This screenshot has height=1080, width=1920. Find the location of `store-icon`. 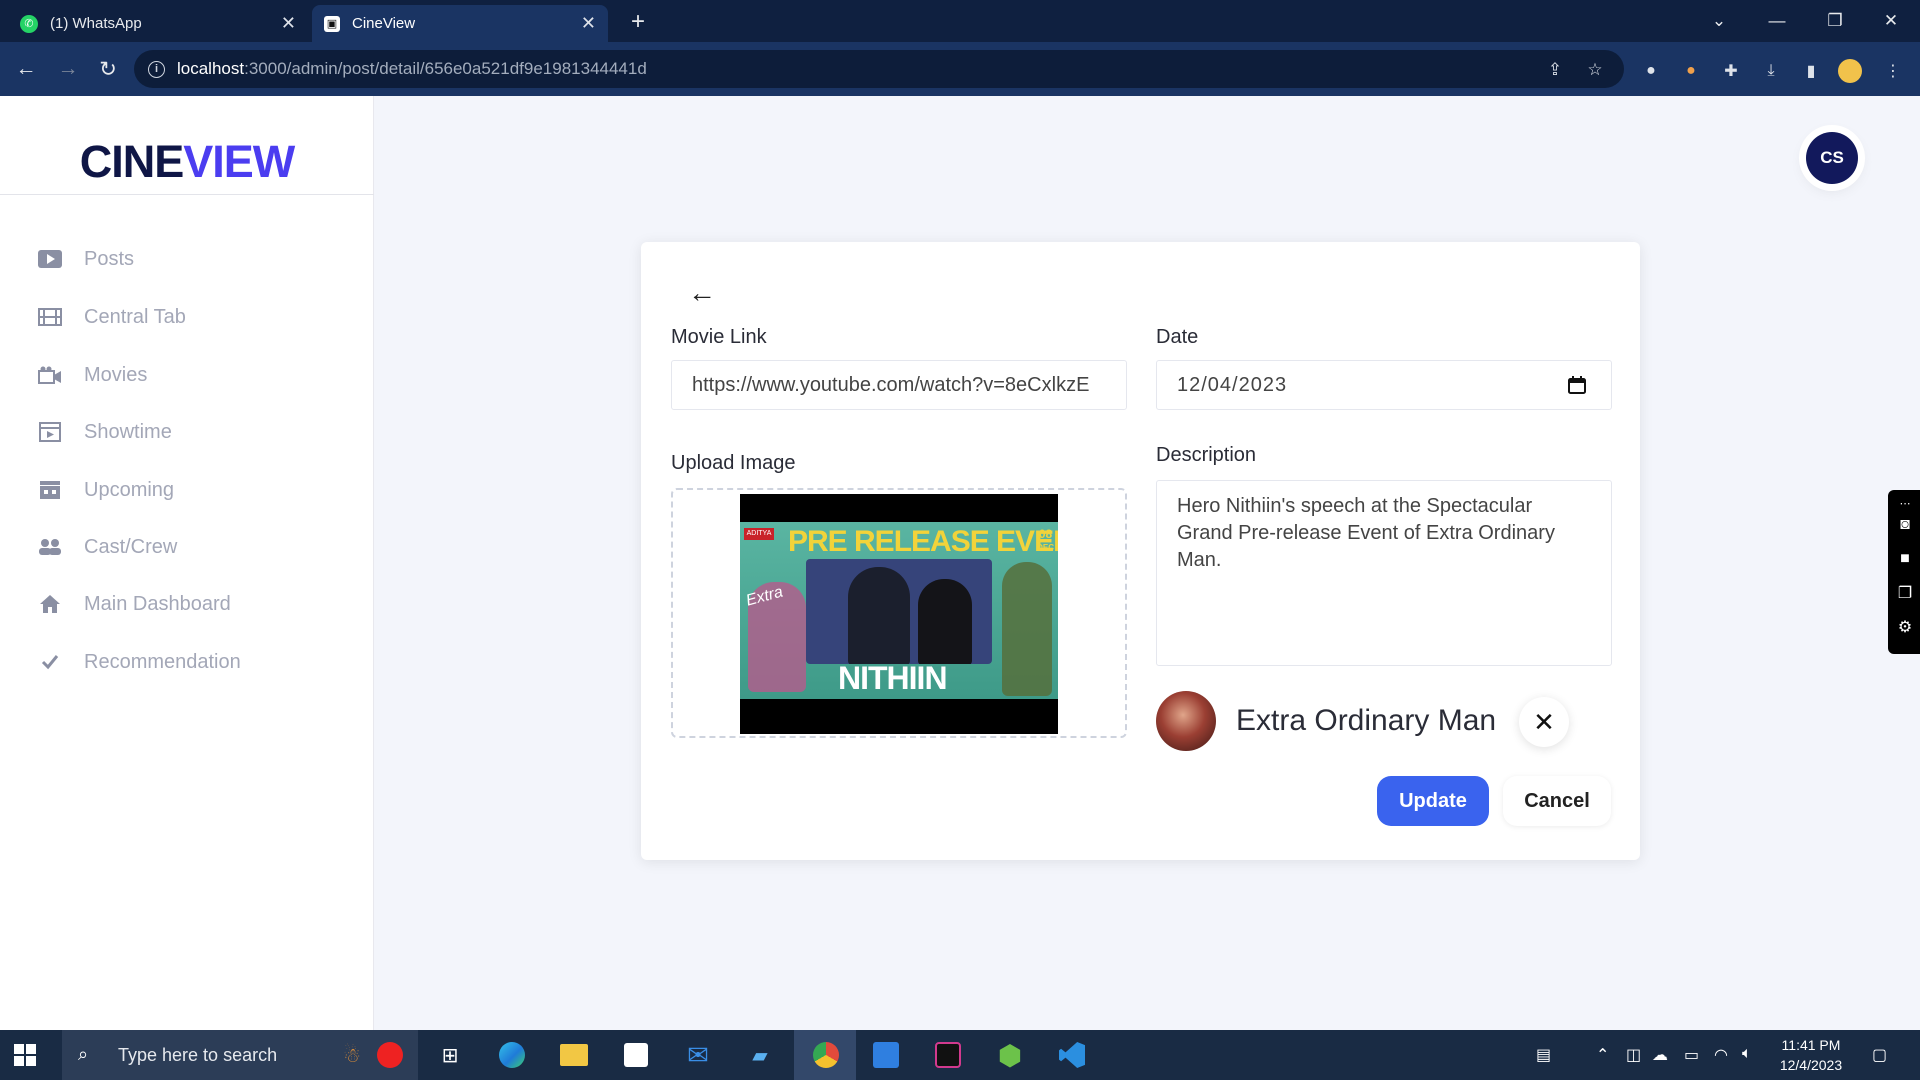

store-icon is located at coordinates (636, 1055).